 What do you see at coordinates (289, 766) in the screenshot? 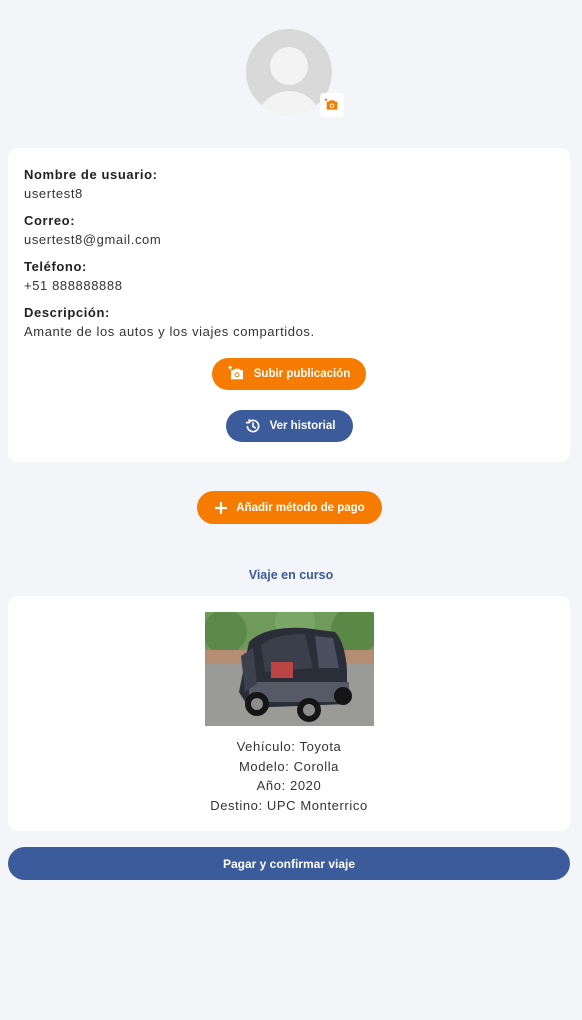
I see `trip-model: Modelo: Corolla` at bounding box center [289, 766].